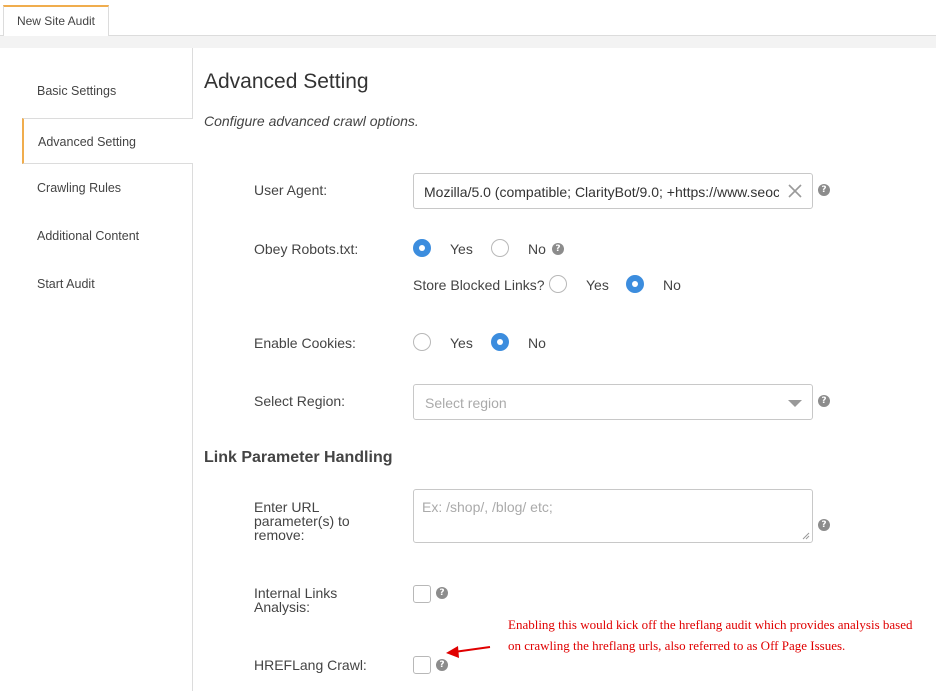 The height and width of the screenshot is (691, 936). What do you see at coordinates (422, 342) in the screenshot?
I see `enable-cookies-yes-radio` at bounding box center [422, 342].